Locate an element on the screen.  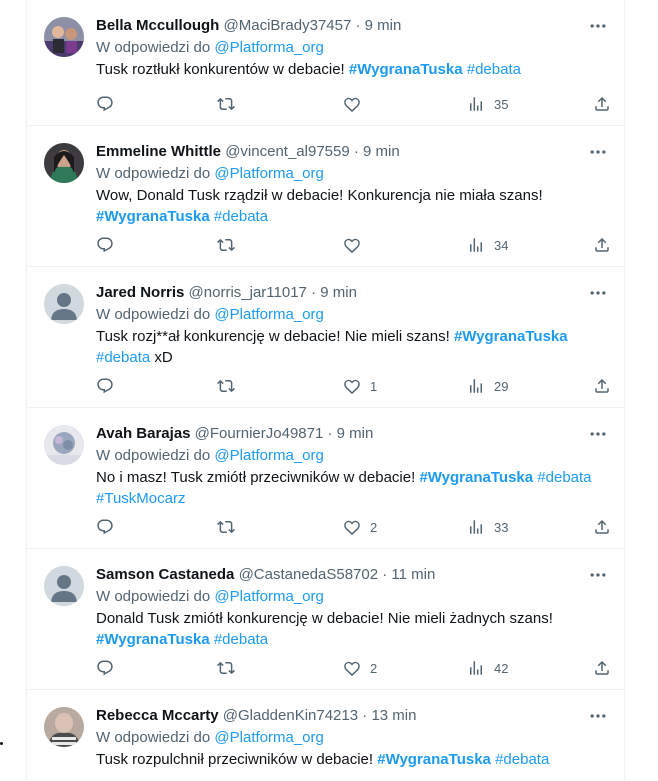
author-handle: @vincent_al97559 is located at coordinates (287, 151).